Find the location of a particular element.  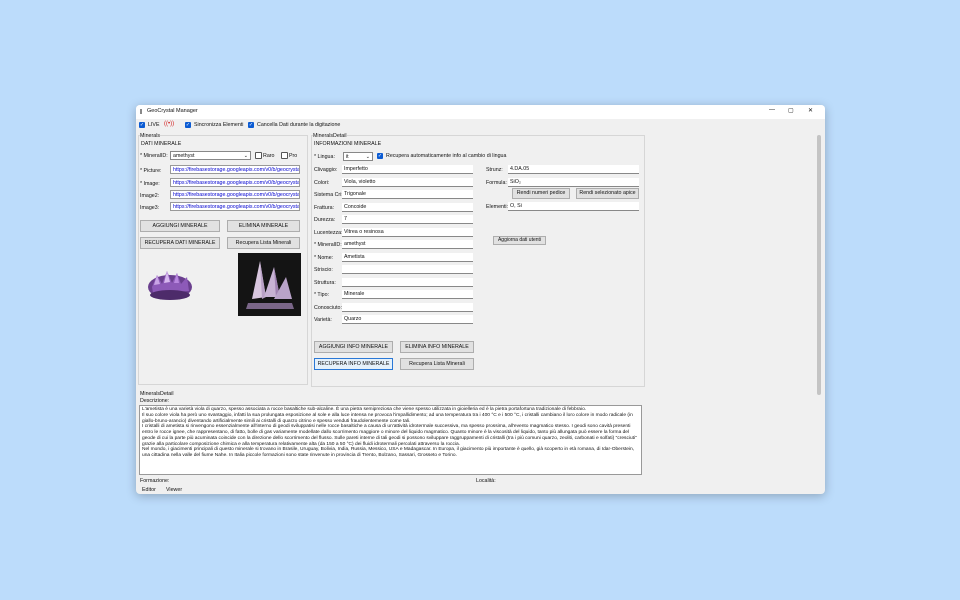

image3-label: Image3: is located at coordinates (150, 208).